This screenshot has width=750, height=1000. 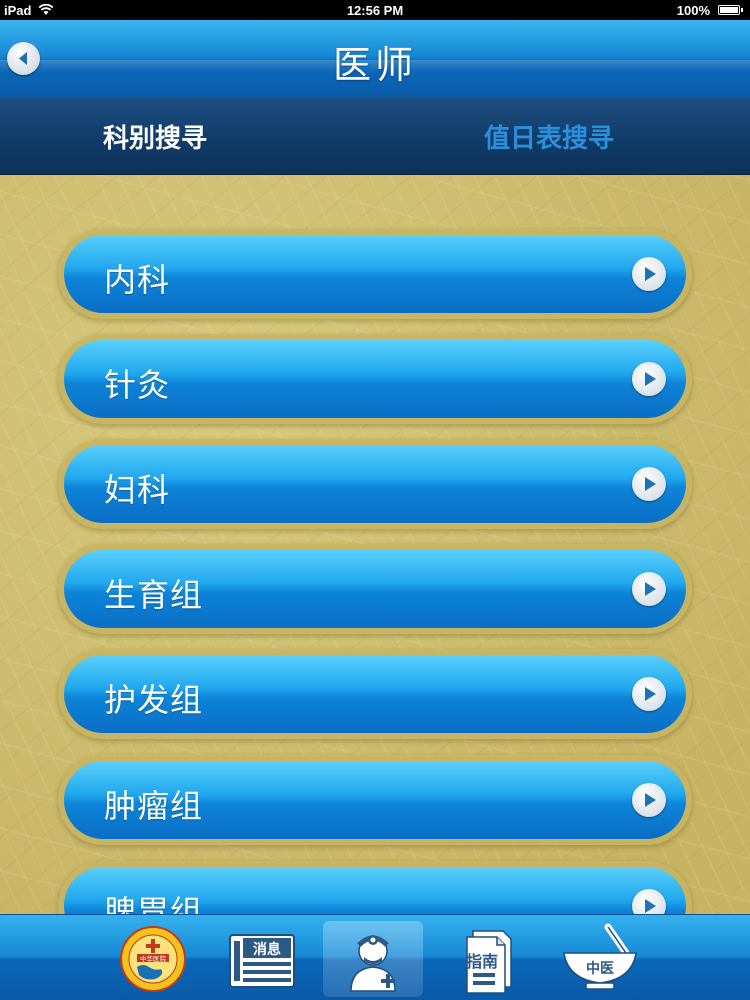 What do you see at coordinates (375, 800) in the screenshot?
I see `list-item-department: 肿瘤组` at bounding box center [375, 800].